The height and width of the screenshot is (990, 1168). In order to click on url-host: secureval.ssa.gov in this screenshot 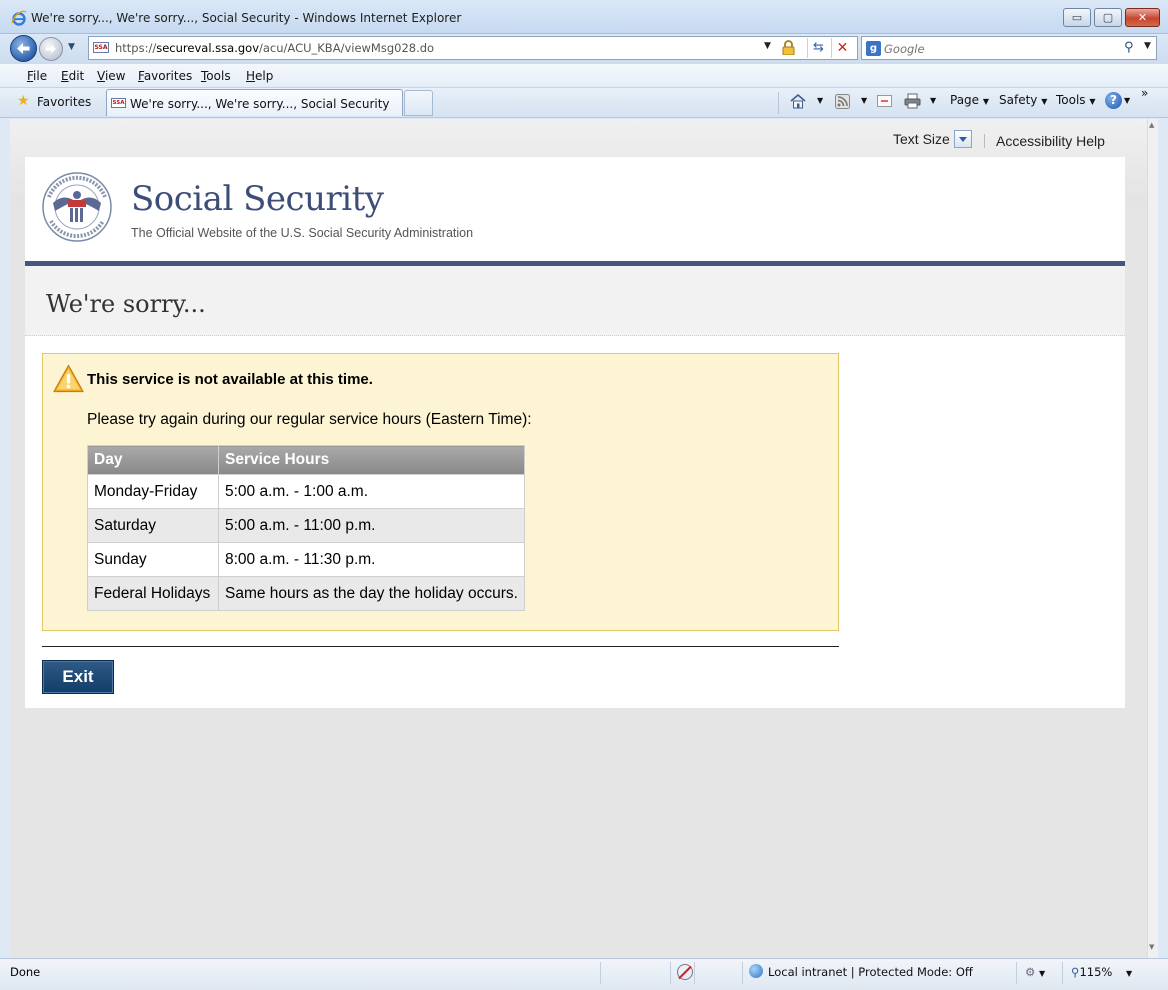, I will do `click(207, 48)`.